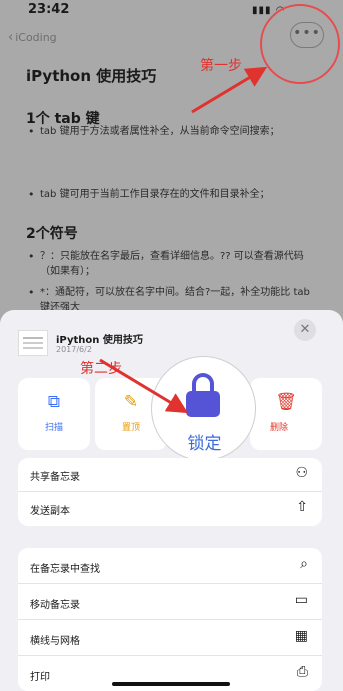  Describe the element at coordinates (170, 475) in the screenshot. I see `share-note-row: 共享备忘录 ⚇` at that location.